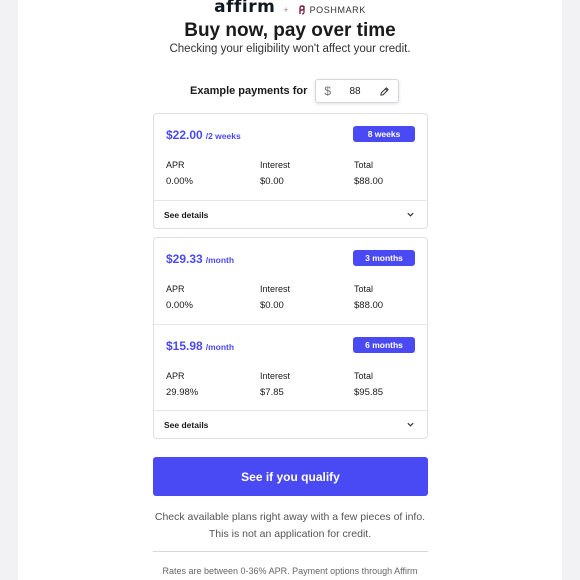 The image size is (580, 580). What do you see at coordinates (384, 258) in the screenshot?
I see `plan-term-badge: 3 months` at bounding box center [384, 258].